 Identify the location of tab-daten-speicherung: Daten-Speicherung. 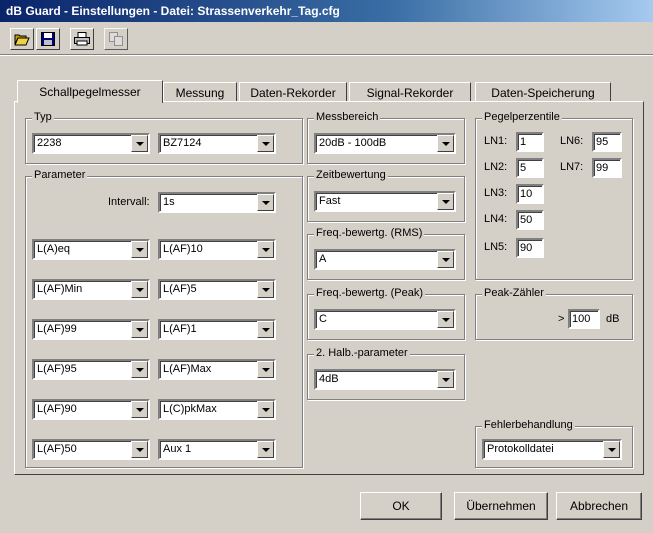
(543, 92).